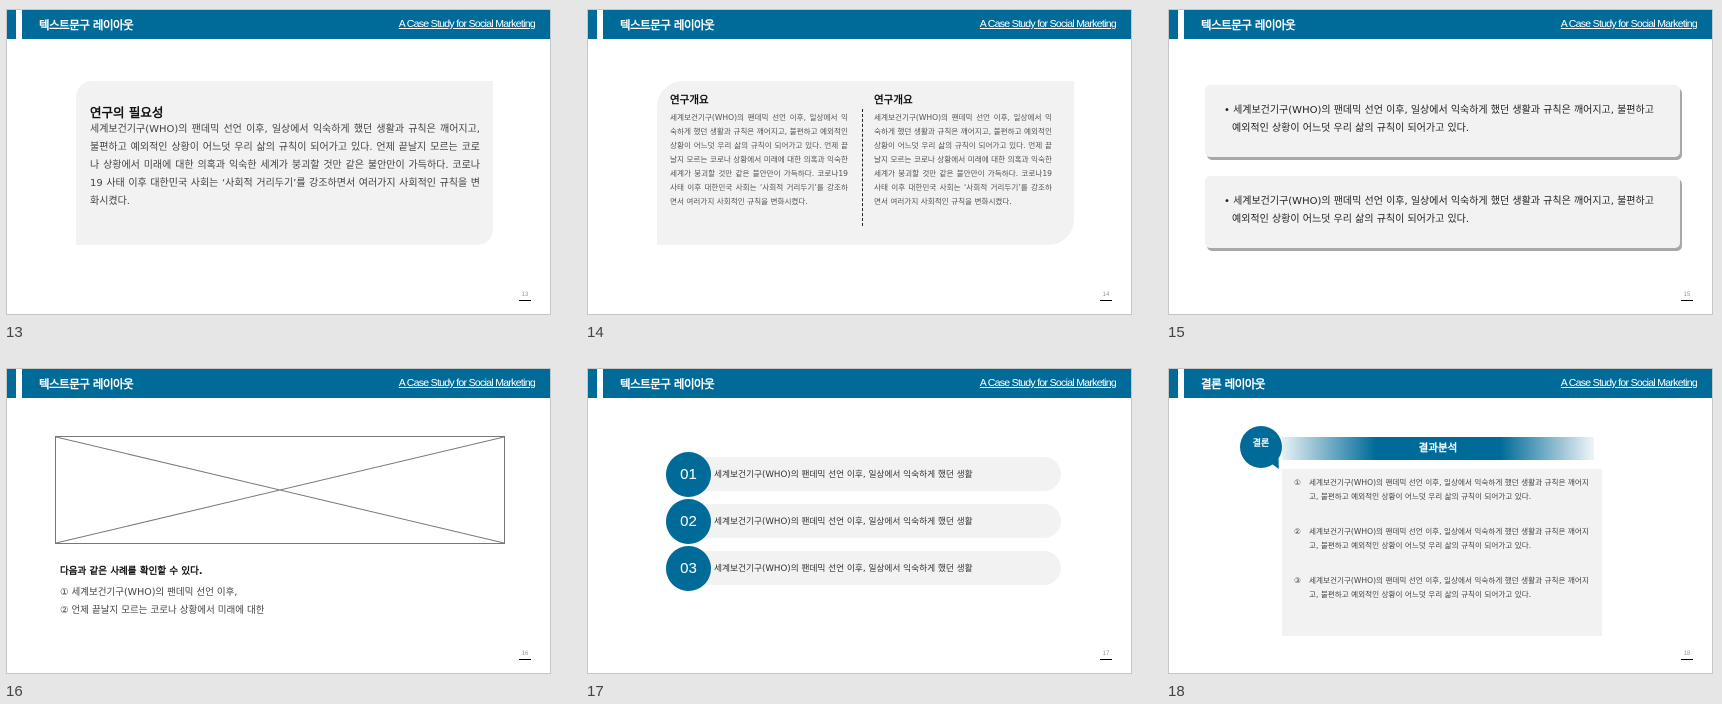 The image size is (1722, 704). I want to click on page-number: 13, so click(525, 296).